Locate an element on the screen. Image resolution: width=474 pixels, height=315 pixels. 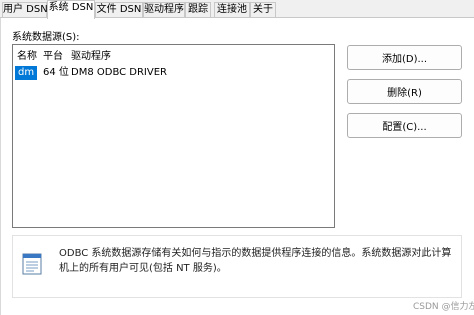
tab-drivers: 驱动程序 is located at coordinates (164, 10).